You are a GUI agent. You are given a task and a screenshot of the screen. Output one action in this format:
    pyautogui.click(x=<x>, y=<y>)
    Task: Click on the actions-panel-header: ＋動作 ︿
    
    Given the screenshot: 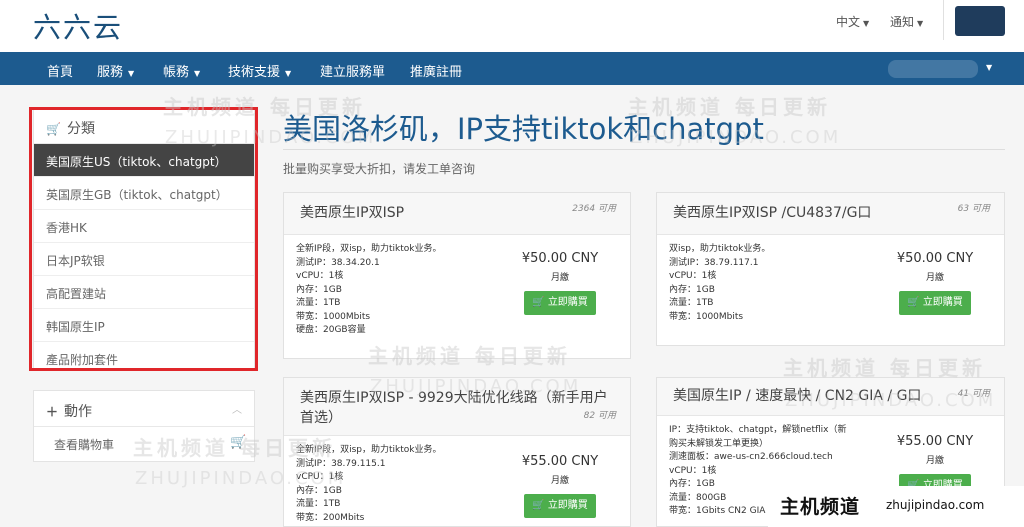 What is the action you would take?
    pyautogui.click(x=144, y=409)
    